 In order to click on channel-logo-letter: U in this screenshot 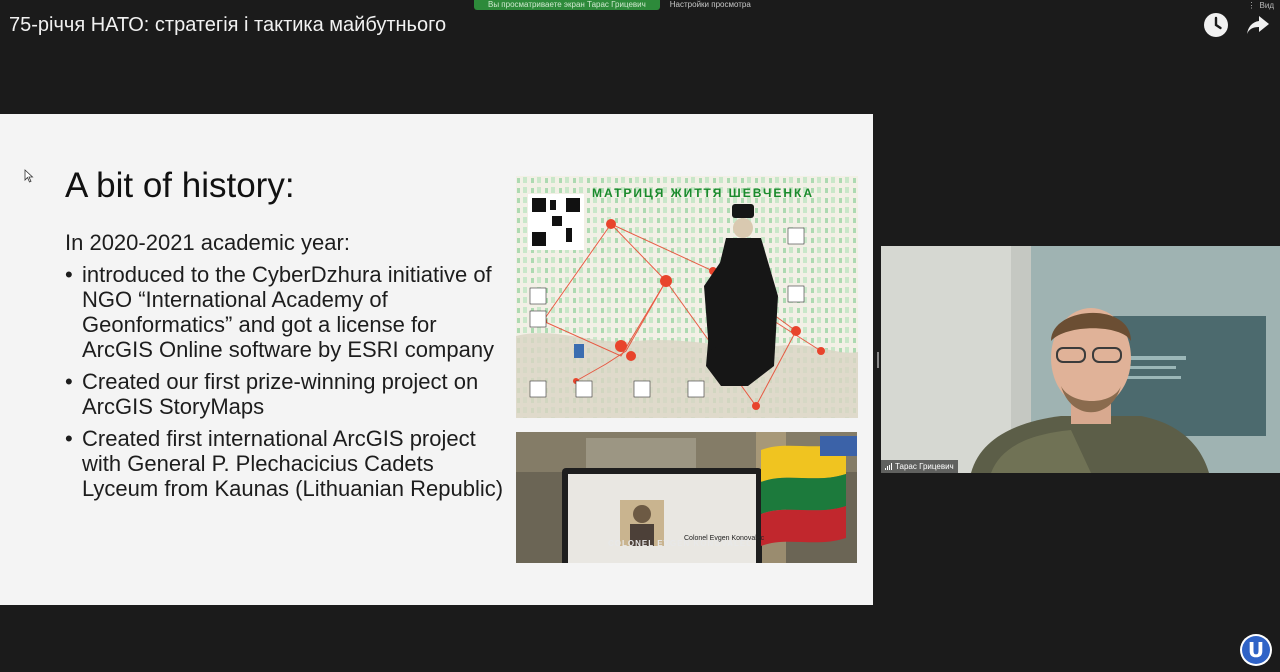, I will do `click(1256, 650)`.